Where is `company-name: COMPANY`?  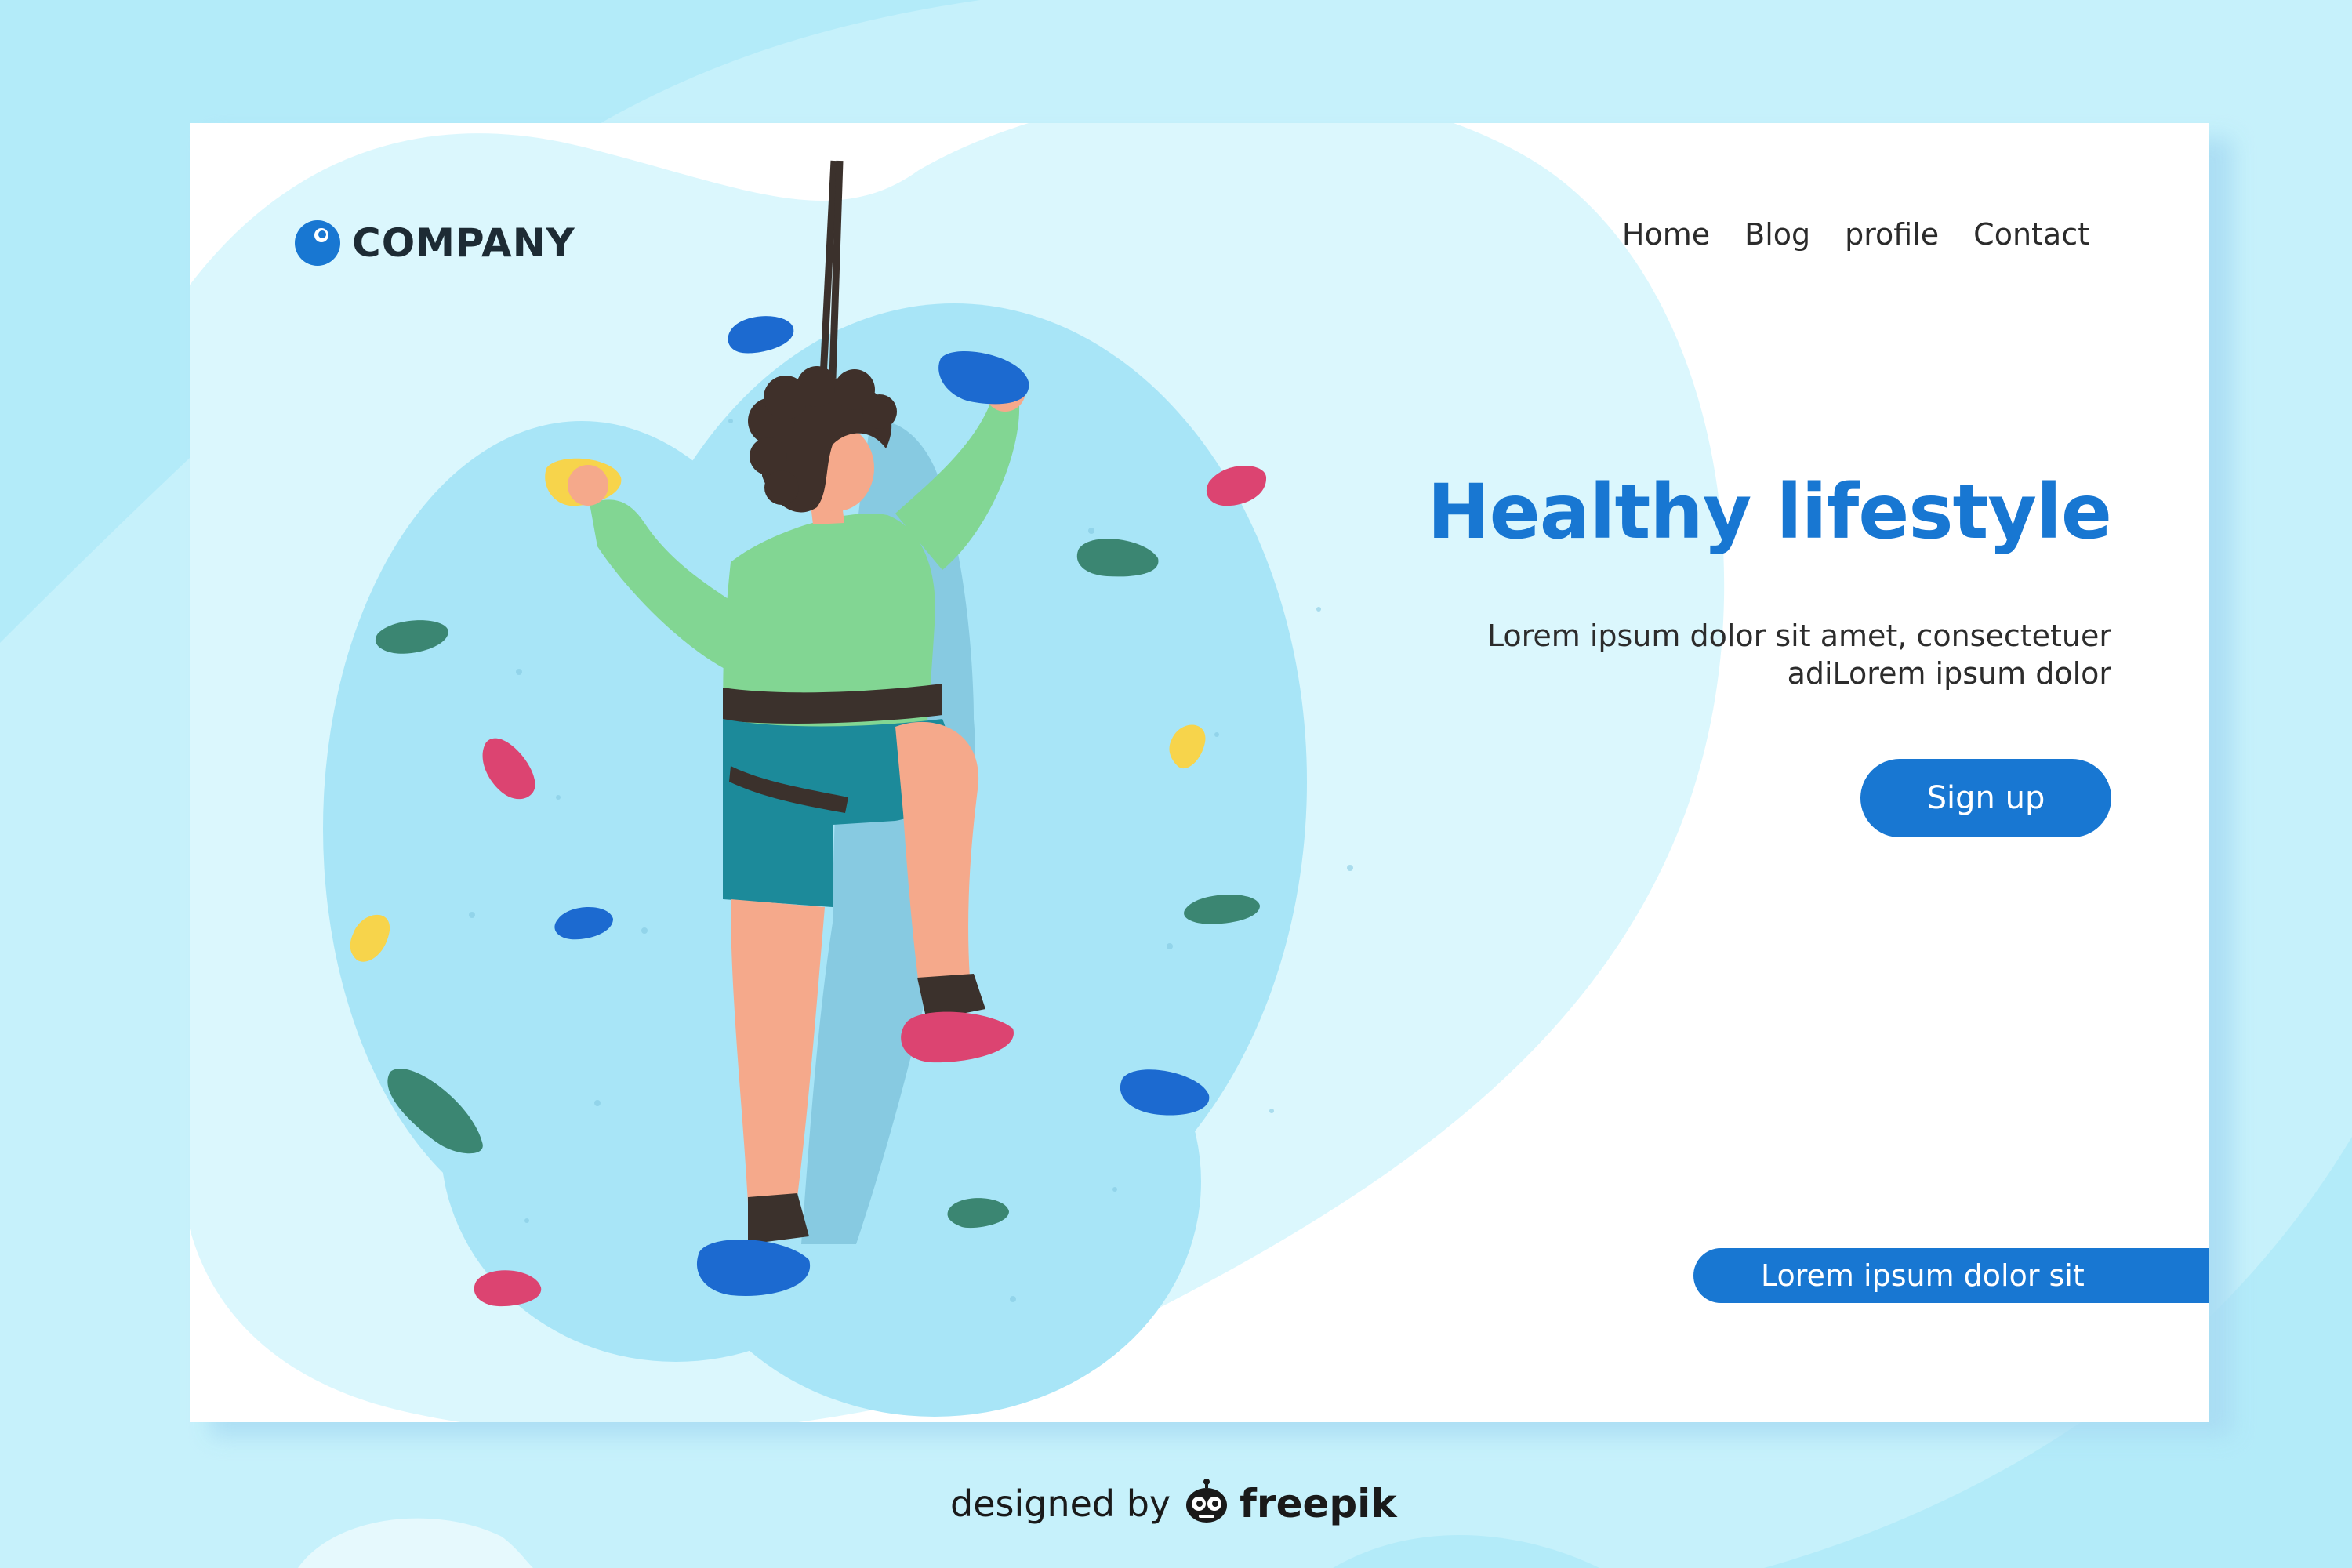
company-name: COMPANY is located at coordinates (463, 243).